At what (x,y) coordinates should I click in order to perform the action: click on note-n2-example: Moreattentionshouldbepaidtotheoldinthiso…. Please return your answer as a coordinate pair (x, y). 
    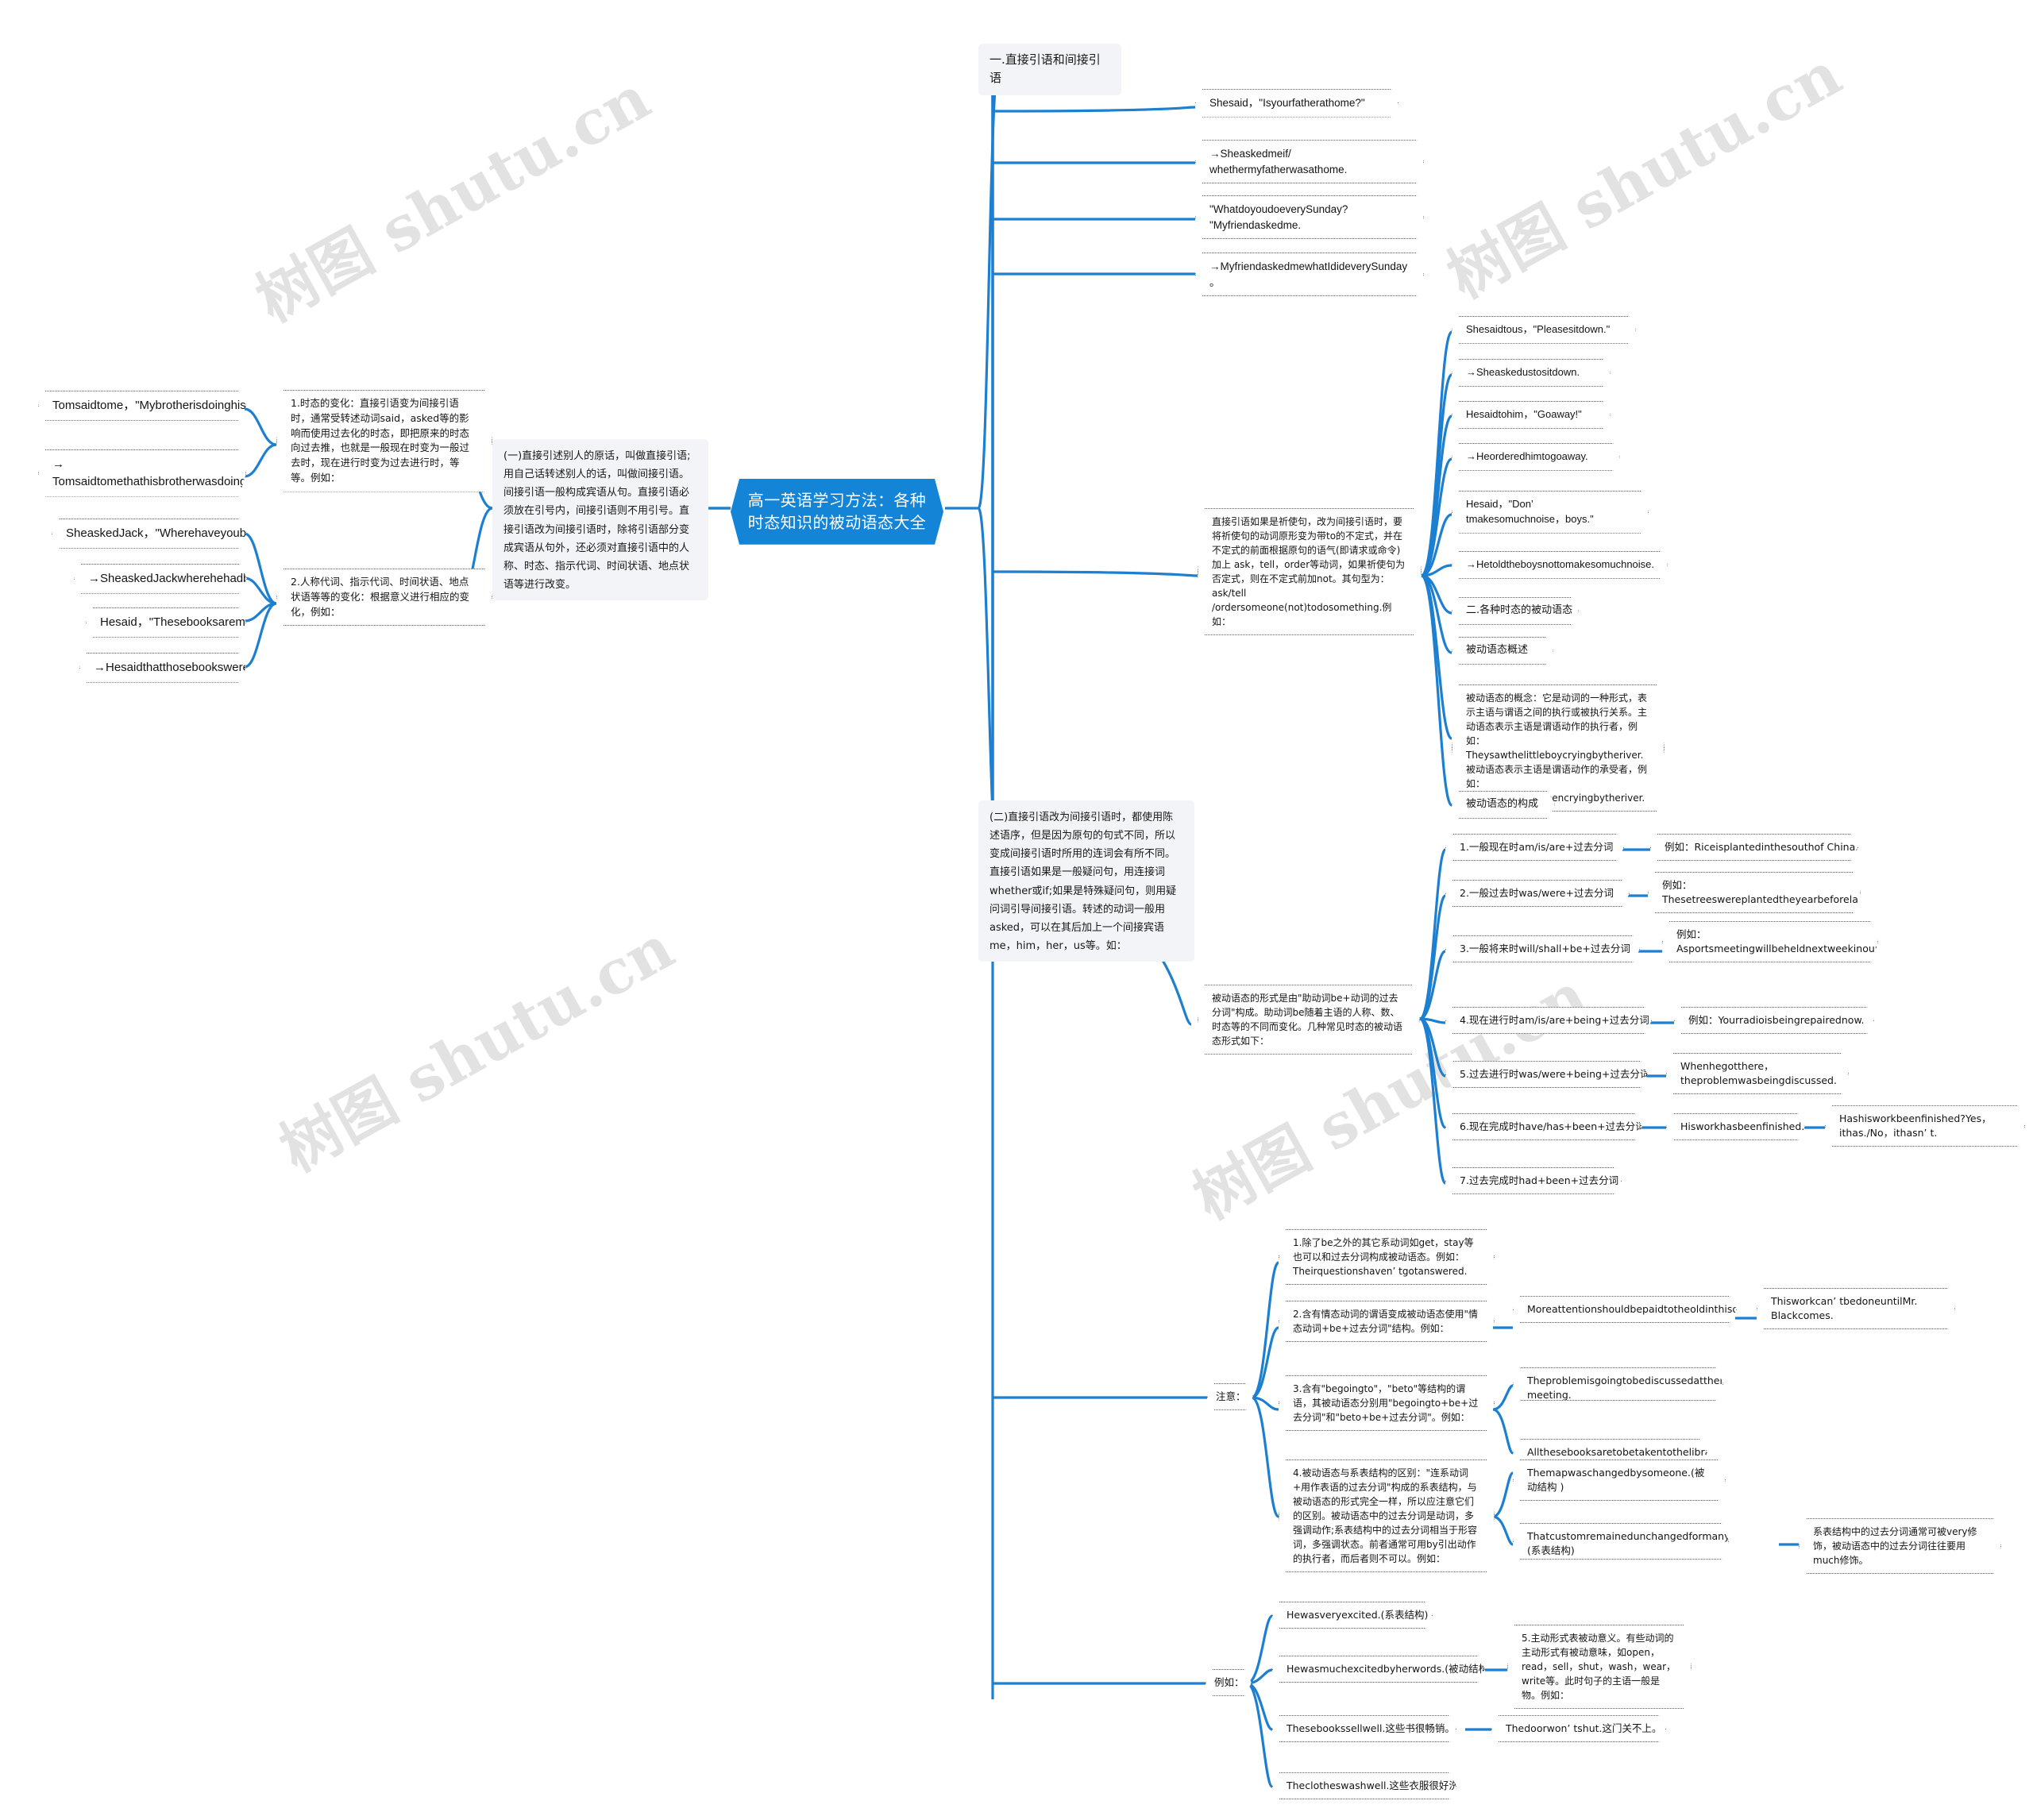
    Looking at the image, I should click on (1625, 1309).